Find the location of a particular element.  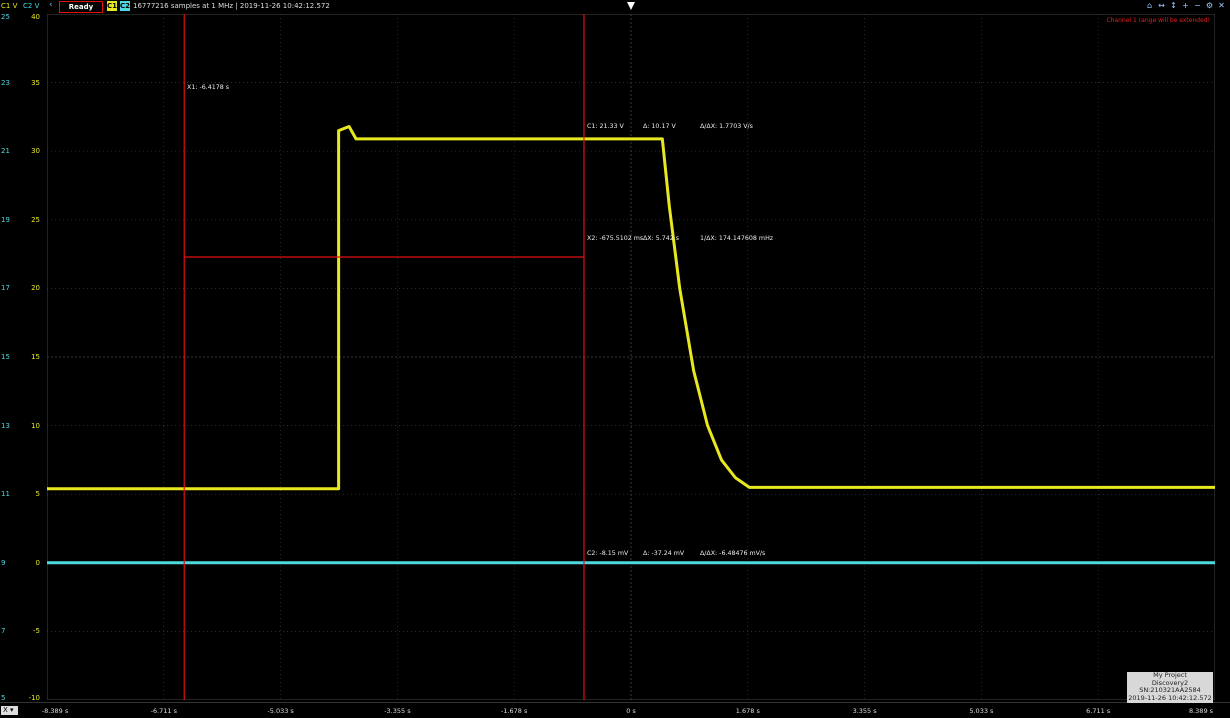

c2-channel-button: C2 is located at coordinates (125, 6).